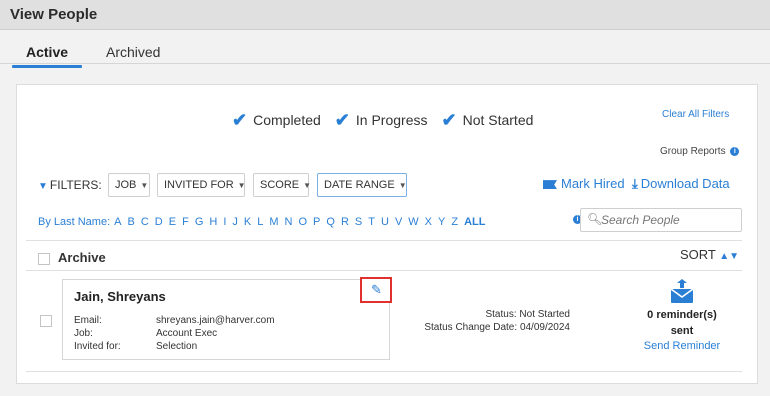  I want to click on letter-x: X, so click(428, 222).